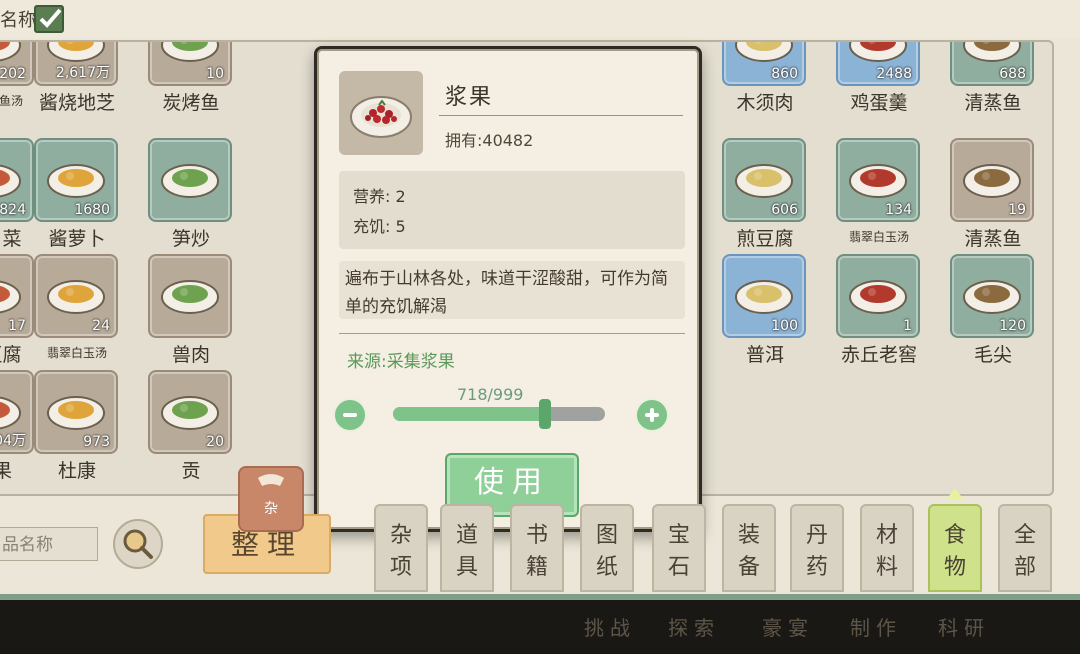 This screenshot has width=1080, height=654. I want to click on inventory-item: 17 煎豆腐, so click(18, 310).